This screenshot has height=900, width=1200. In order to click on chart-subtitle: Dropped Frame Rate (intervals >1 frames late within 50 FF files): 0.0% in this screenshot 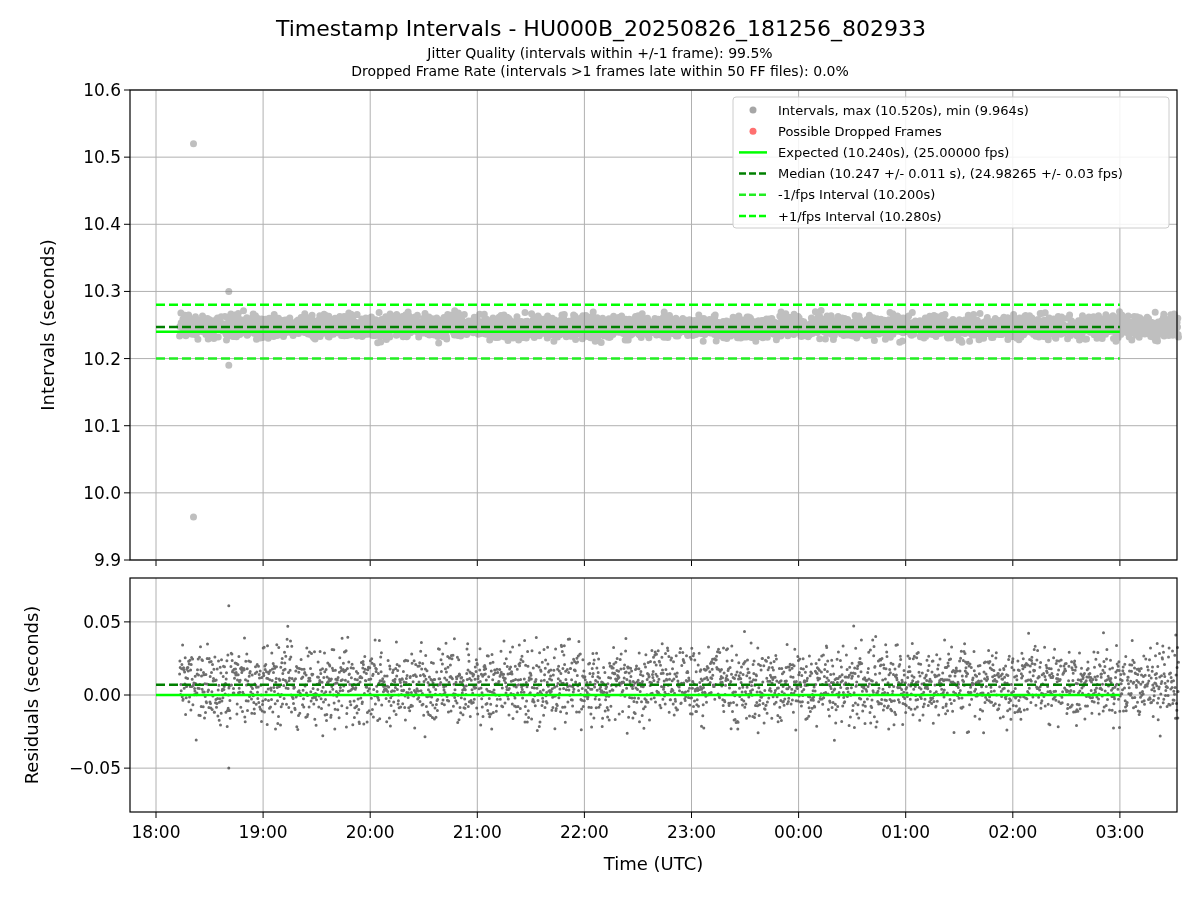, I will do `click(600, 71)`.